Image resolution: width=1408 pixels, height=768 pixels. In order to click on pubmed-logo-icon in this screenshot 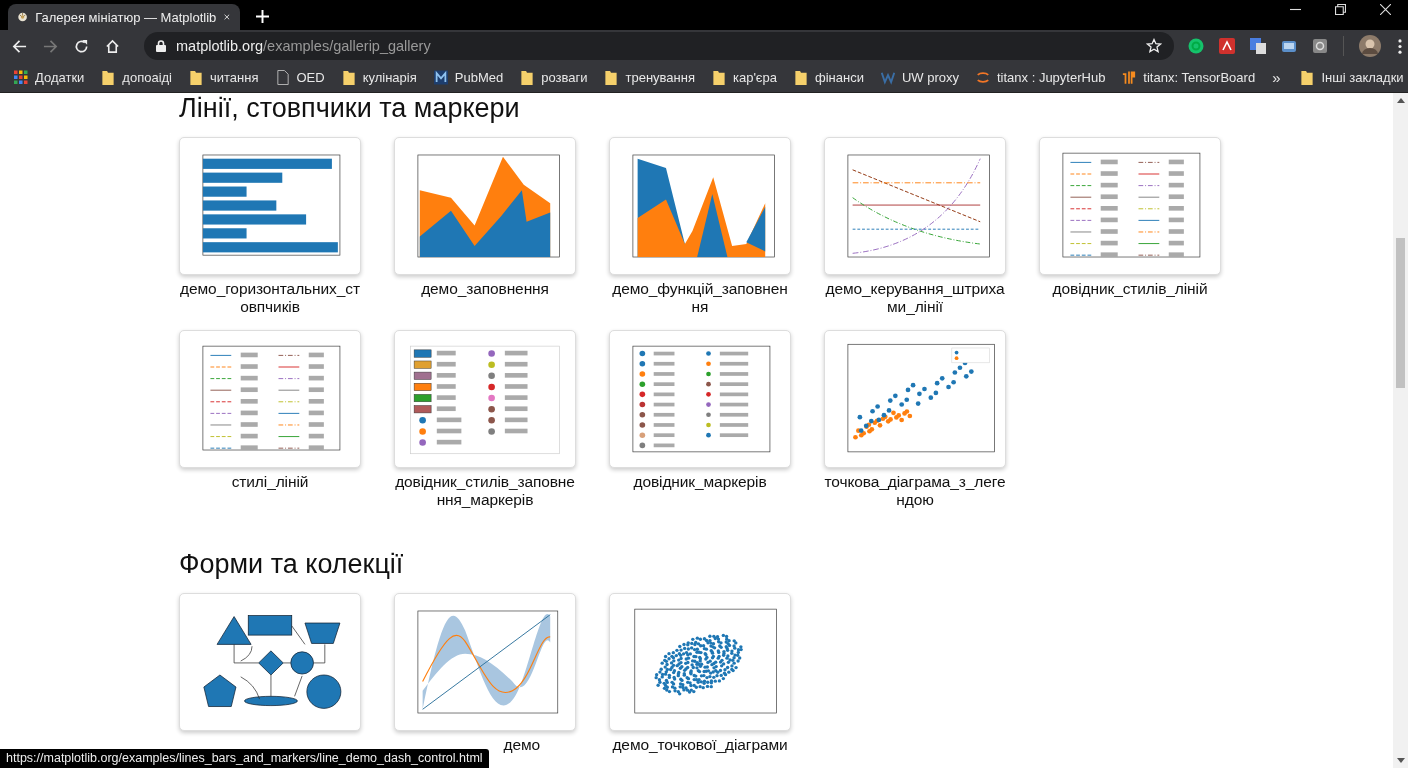, I will do `click(440, 77)`.